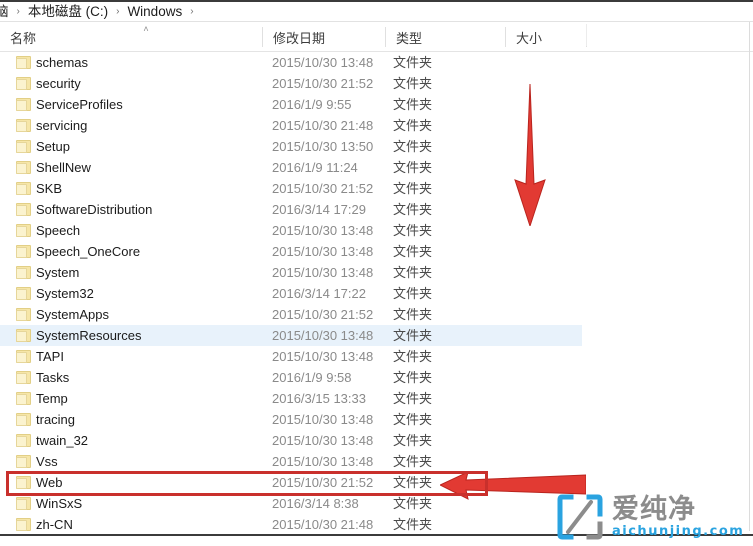 The height and width of the screenshot is (546, 753). I want to click on table-row: security 2015/10/30 21:52 文件夹, so click(376, 83).